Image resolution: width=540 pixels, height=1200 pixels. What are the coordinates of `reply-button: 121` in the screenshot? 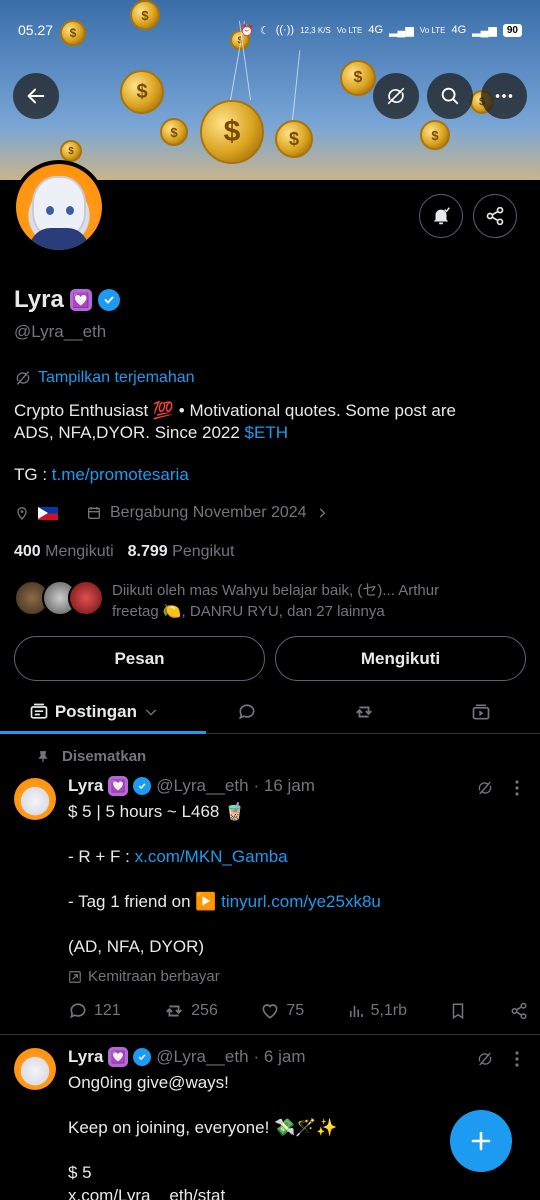 It's located at (94, 1011).